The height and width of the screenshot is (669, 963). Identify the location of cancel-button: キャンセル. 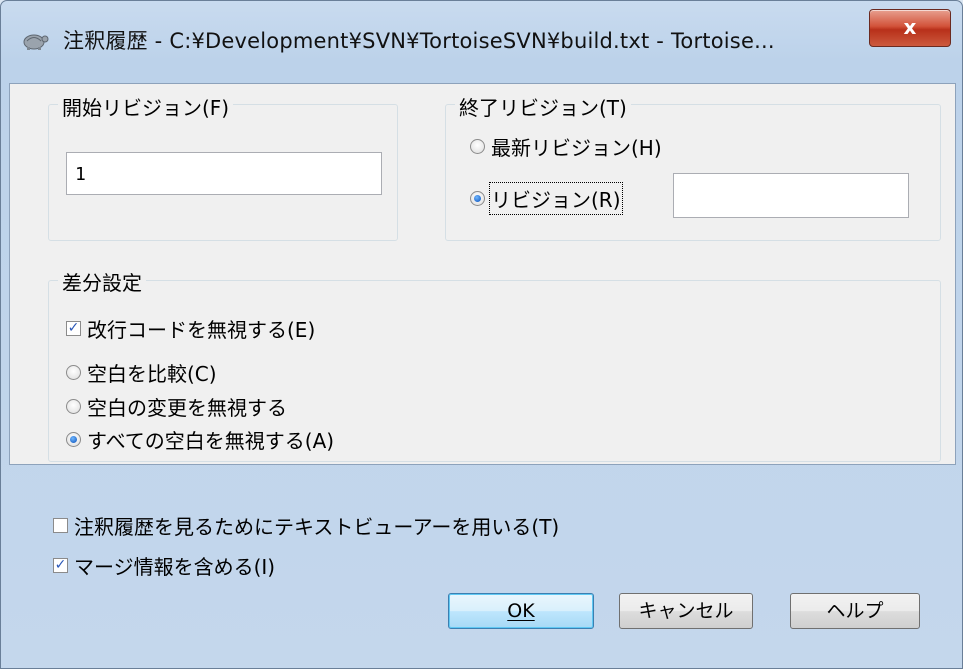
(686, 611).